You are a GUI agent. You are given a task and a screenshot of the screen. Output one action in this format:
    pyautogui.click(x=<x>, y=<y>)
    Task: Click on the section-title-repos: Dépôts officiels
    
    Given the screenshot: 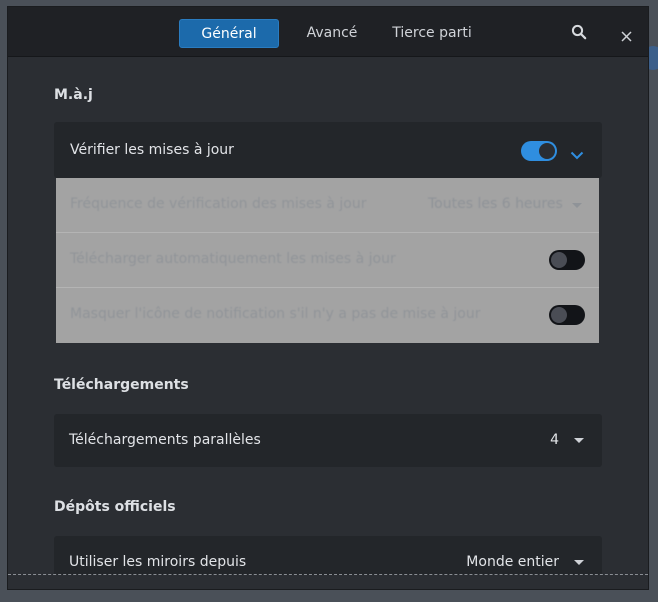 What is the action you would take?
    pyautogui.click(x=115, y=507)
    